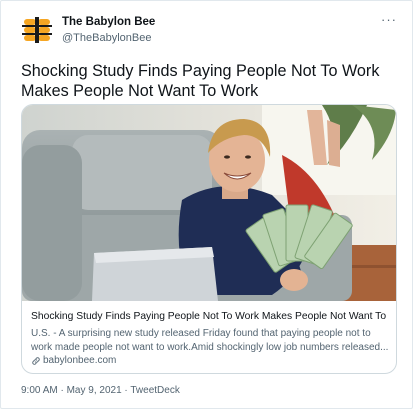 The height and width of the screenshot is (409, 413). What do you see at coordinates (108, 22) in the screenshot?
I see `author-name: The Babylon Bee` at bounding box center [108, 22].